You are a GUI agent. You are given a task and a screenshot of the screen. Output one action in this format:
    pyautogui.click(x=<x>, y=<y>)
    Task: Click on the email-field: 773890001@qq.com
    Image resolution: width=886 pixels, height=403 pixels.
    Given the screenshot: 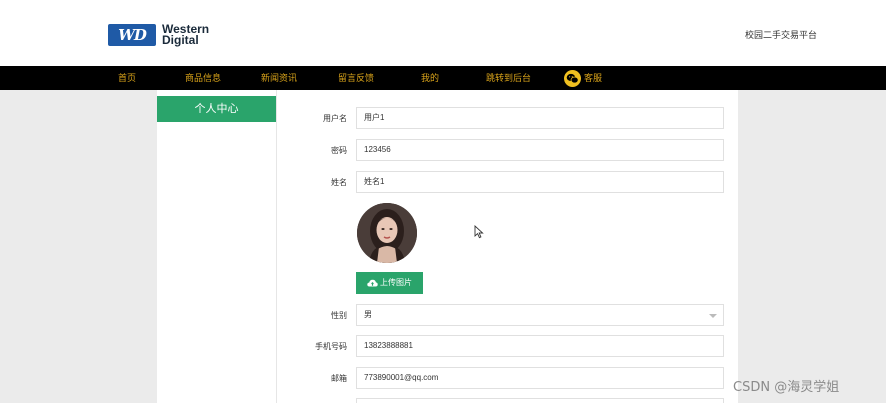 What is the action you would take?
    pyautogui.click(x=540, y=378)
    